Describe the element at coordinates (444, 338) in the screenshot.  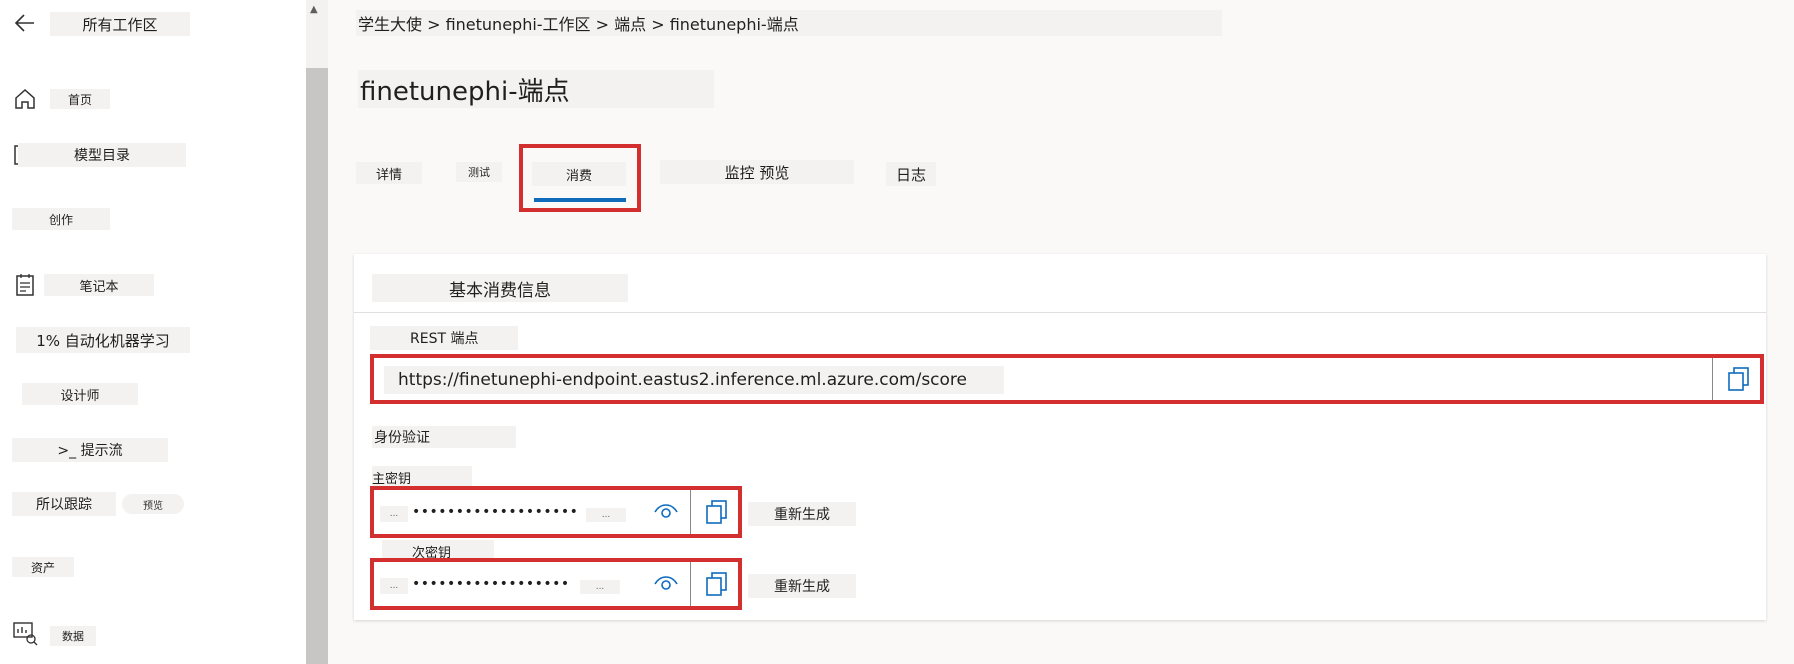
I see `rest-endpoint-label: REST 端点` at that location.